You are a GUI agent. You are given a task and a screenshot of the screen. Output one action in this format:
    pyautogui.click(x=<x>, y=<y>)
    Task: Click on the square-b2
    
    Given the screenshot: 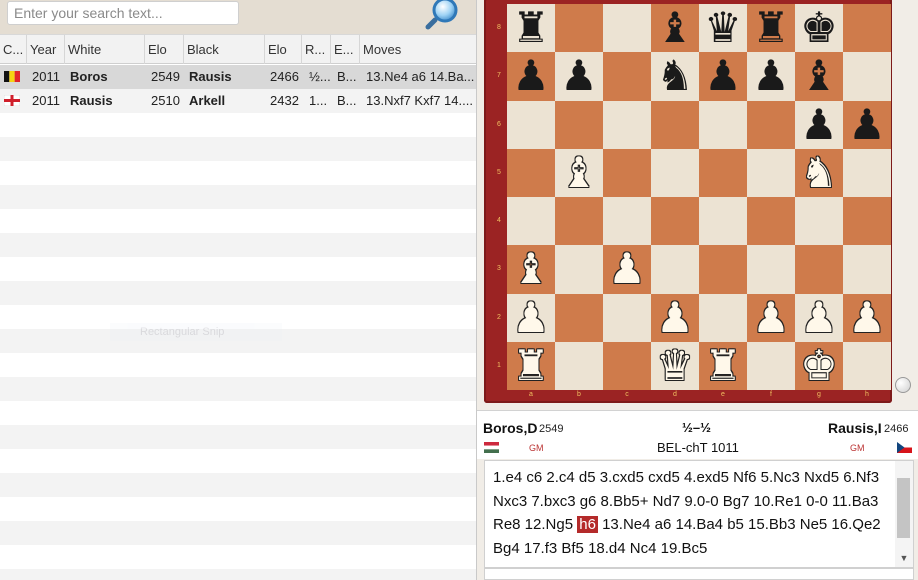 What is the action you would take?
    pyautogui.click(x=579, y=317)
    